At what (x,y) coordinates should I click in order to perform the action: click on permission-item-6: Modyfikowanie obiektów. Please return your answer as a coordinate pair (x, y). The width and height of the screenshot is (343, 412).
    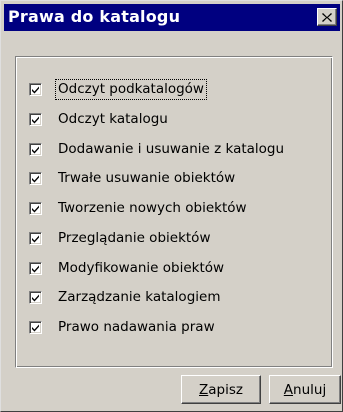
    Looking at the image, I should click on (127, 268).